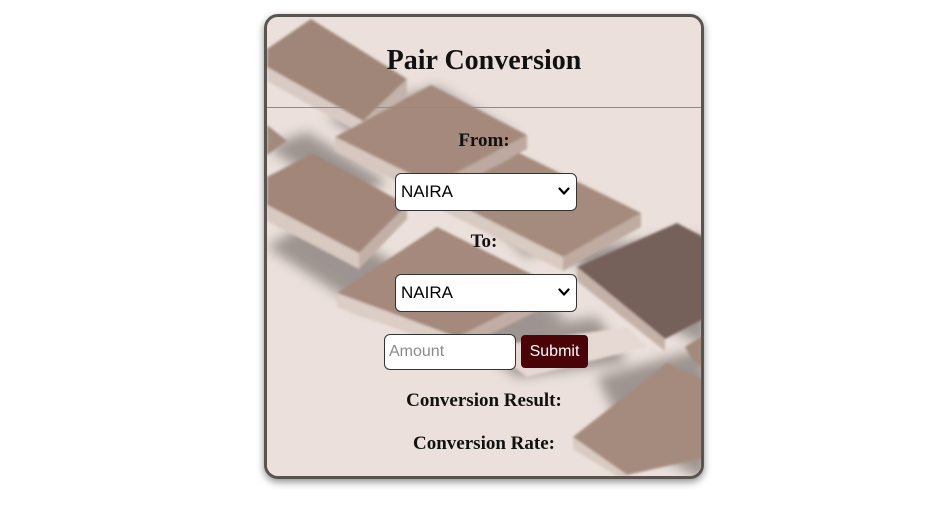 The width and height of the screenshot is (945, 527). I want to click on from-label: From:, so click(484, 140).